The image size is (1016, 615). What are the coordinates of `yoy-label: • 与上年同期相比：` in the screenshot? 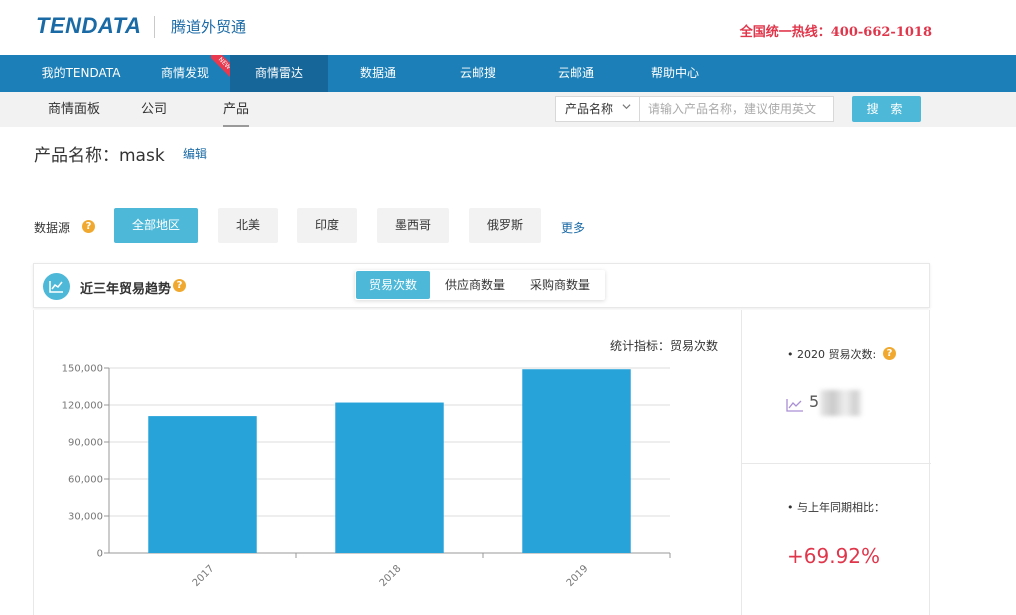 It's located at (836, 507).